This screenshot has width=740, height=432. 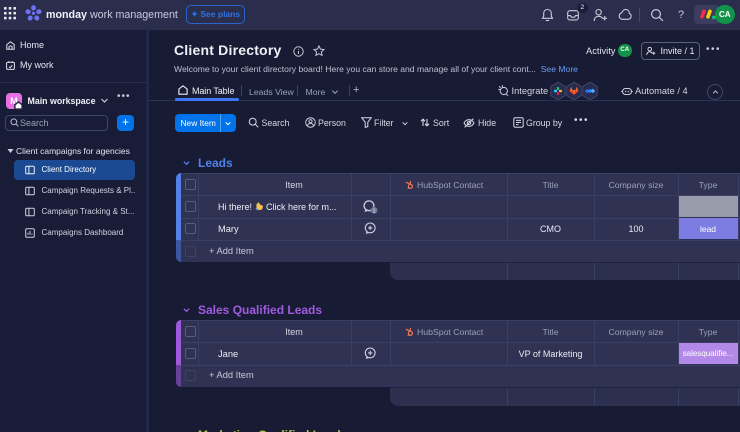 What do you see at coordinates (373, 211) in the screenshot?
I see `svg-text: 1` at bounding box center [373, 211].